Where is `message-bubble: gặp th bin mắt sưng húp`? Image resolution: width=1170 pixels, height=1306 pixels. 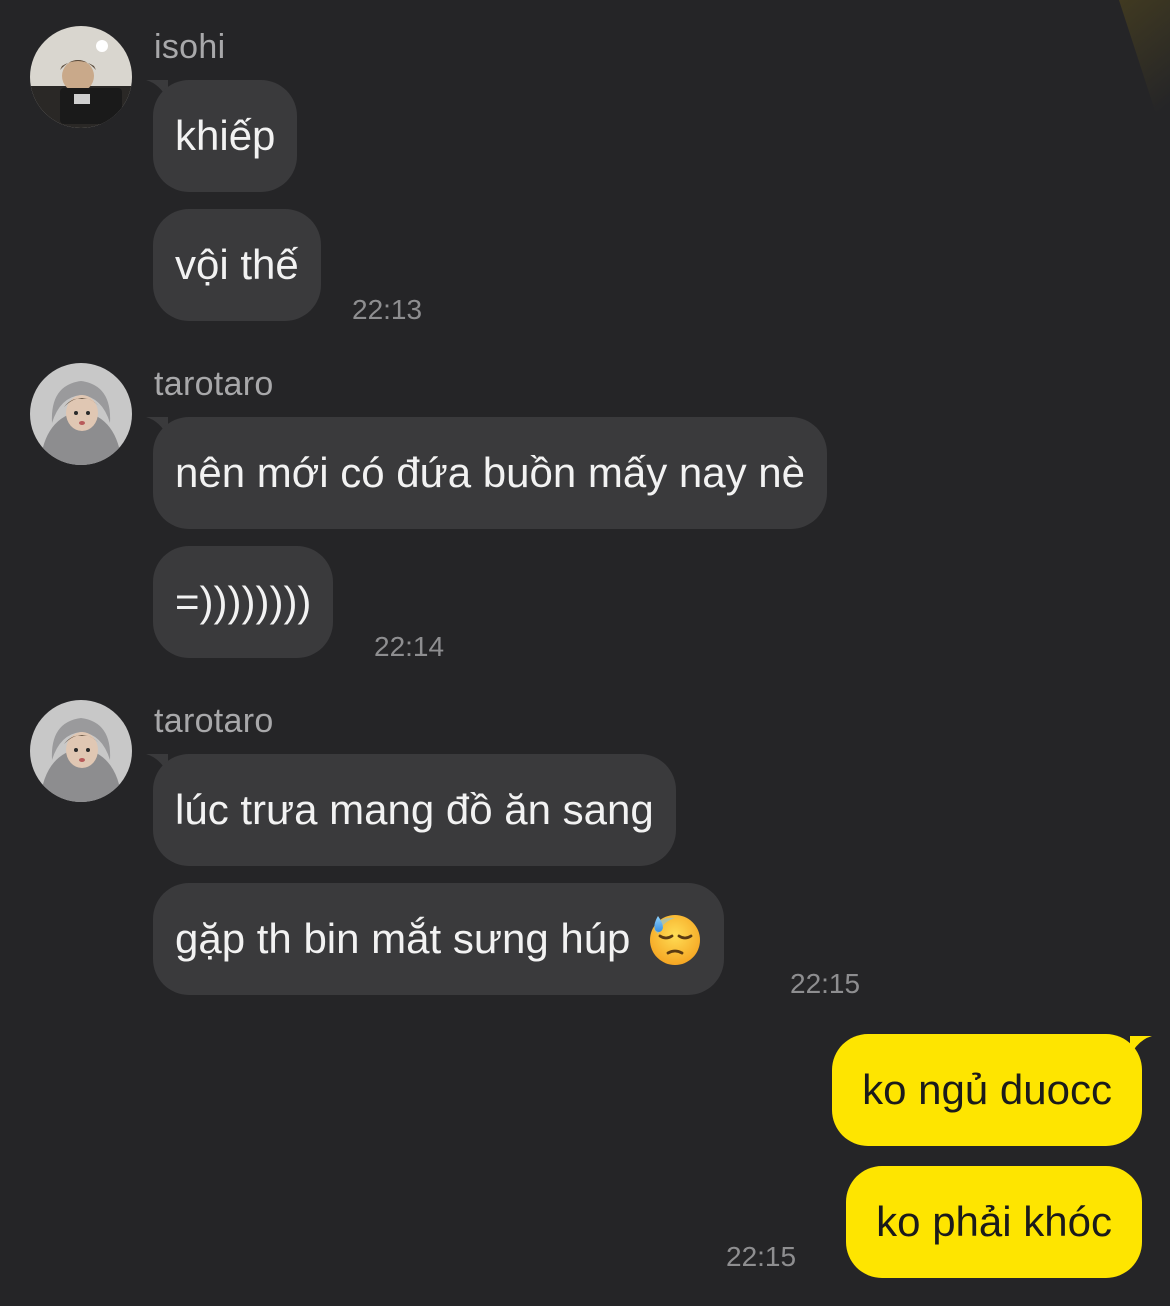
message-bubble: gặp th bin mắt sưng húp is located at coordinates (439, 939).